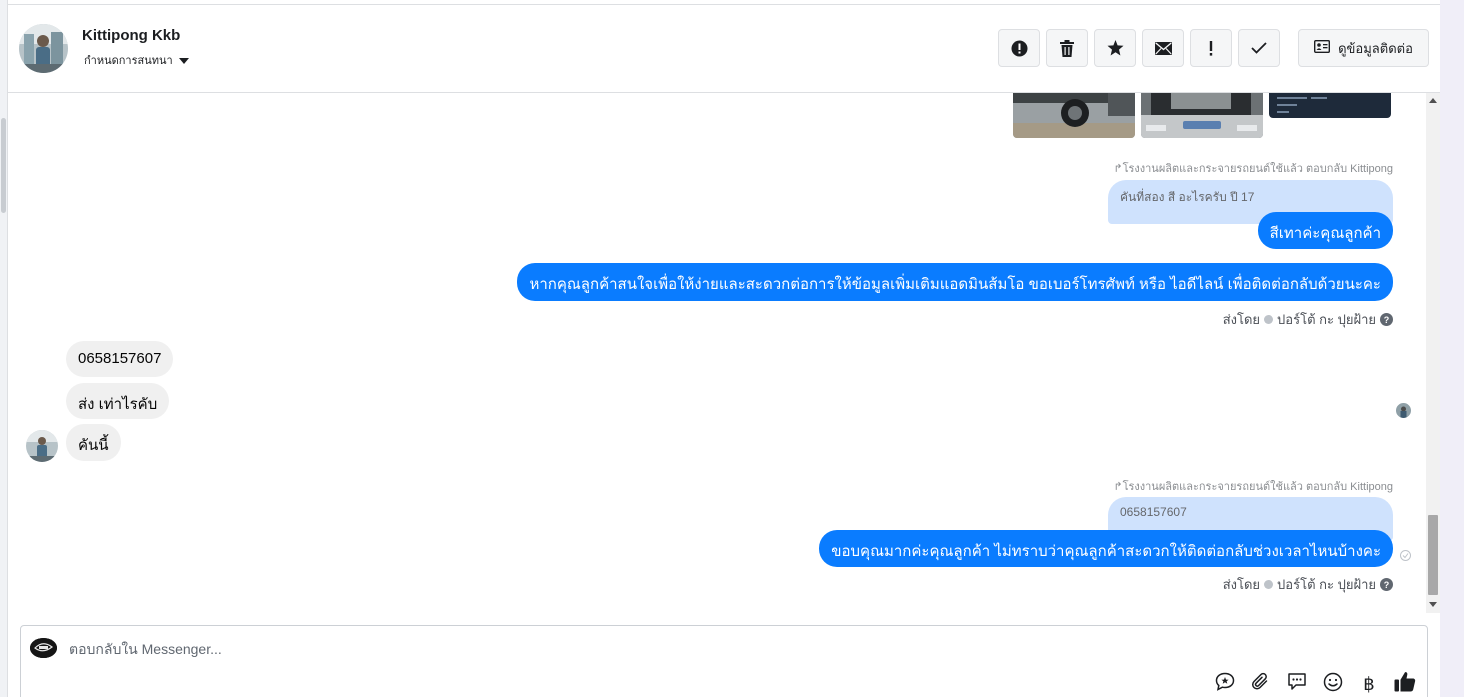  I want to click on star-button, so click(1115, 48).